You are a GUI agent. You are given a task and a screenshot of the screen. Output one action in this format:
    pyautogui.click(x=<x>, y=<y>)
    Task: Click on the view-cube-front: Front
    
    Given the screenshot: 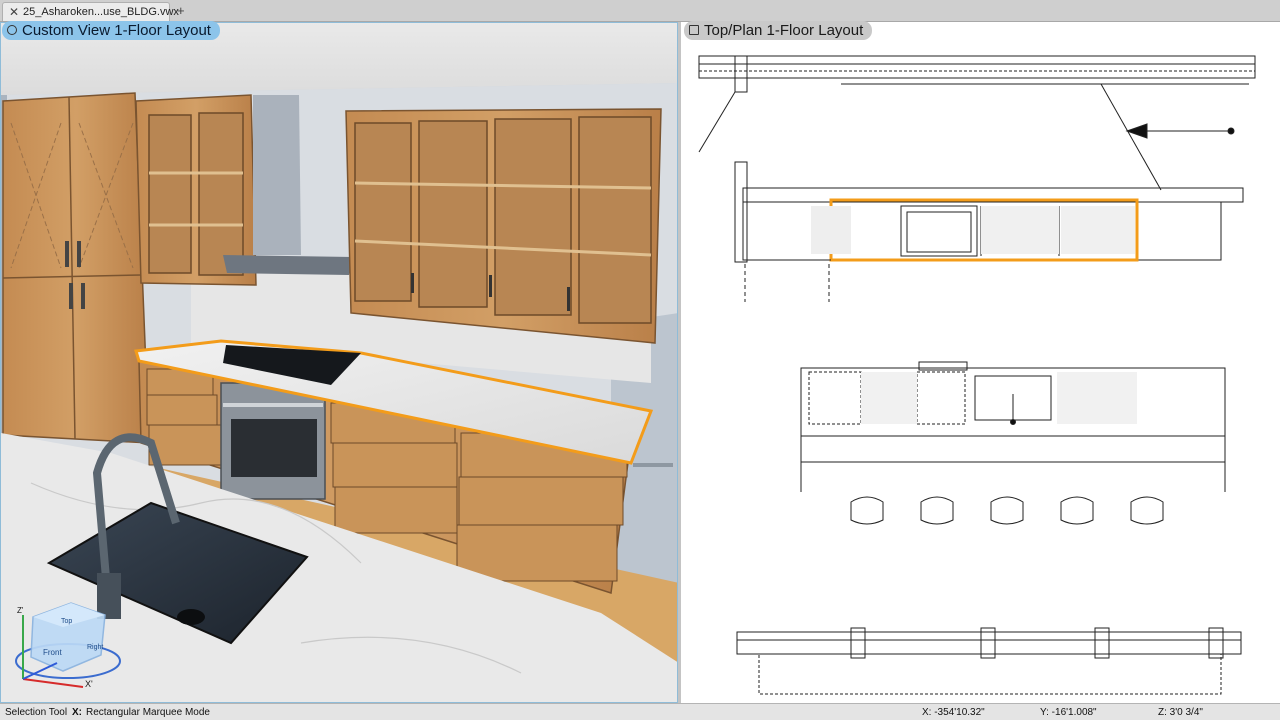 What is the action you would take?
    pyautogui.click(x=52, y=652)
    